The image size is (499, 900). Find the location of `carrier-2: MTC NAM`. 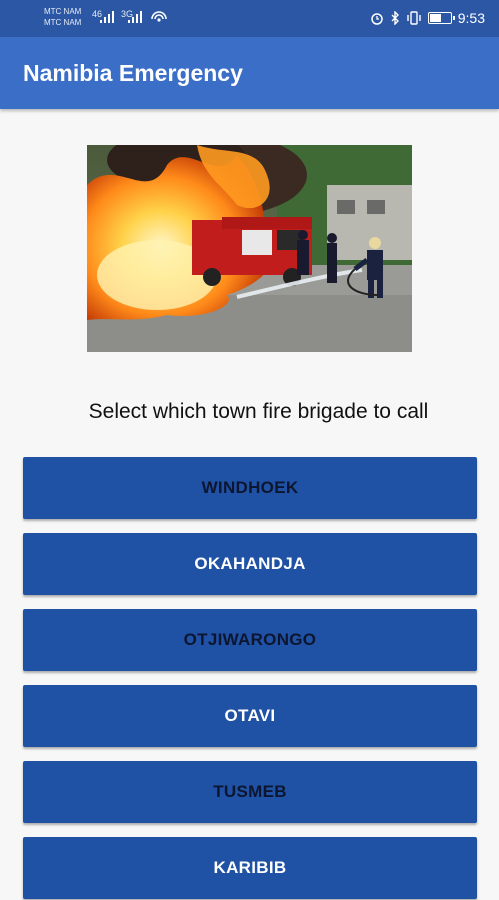

carrier-2: MTC NAM is located at coordinates (63, 22).